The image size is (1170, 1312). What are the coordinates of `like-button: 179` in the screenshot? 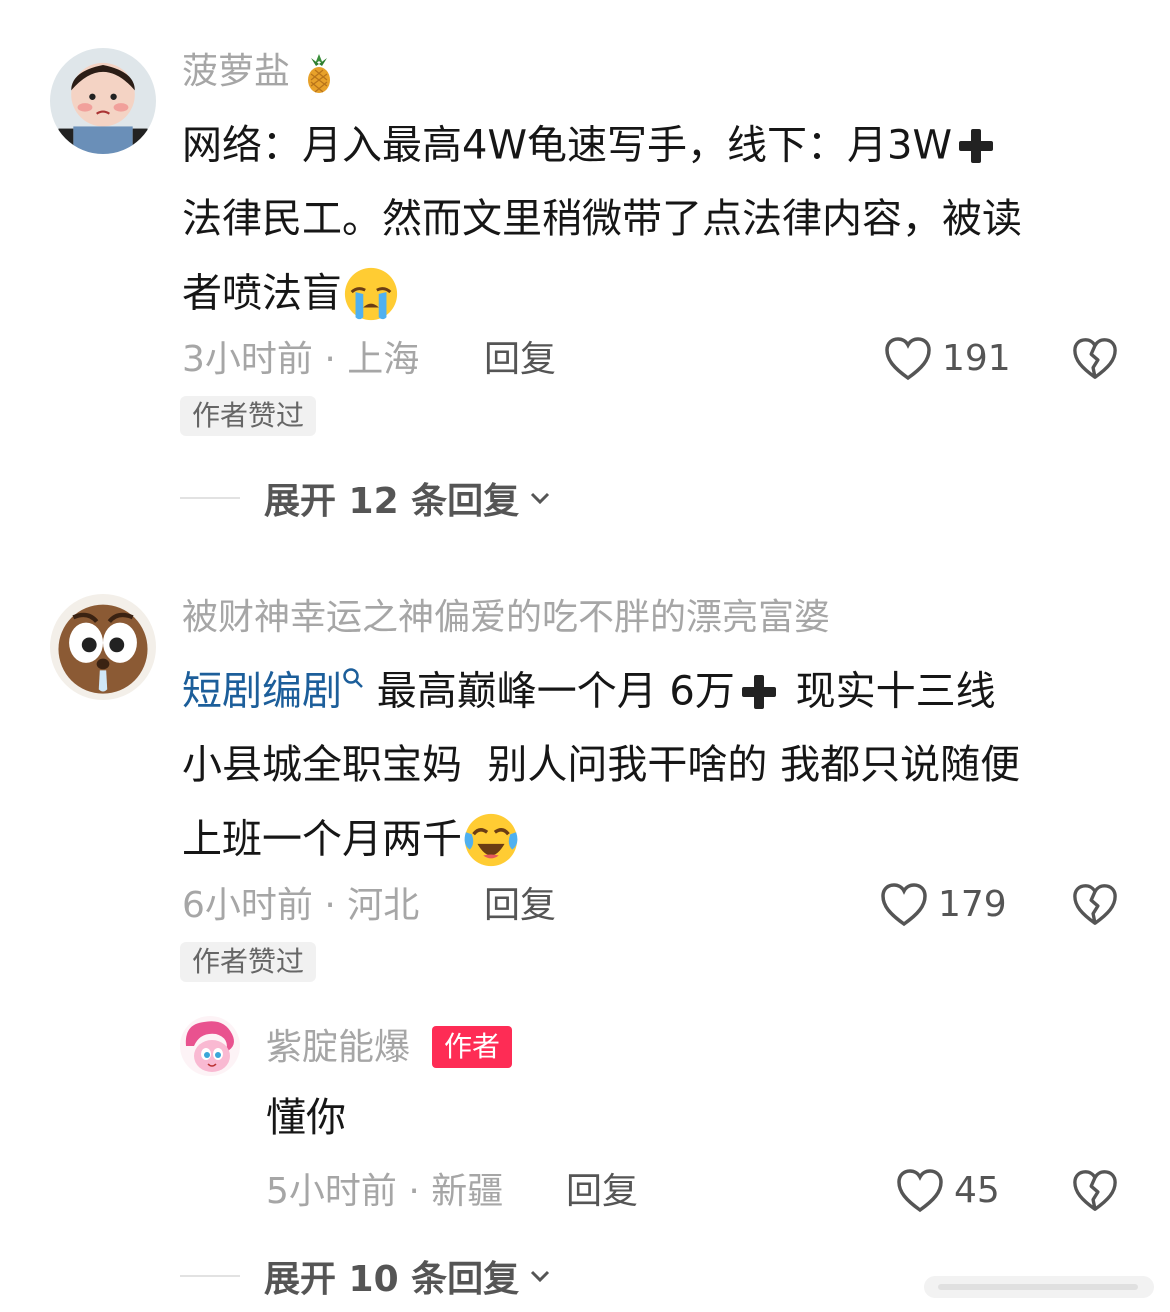 It's located at (943, 905).